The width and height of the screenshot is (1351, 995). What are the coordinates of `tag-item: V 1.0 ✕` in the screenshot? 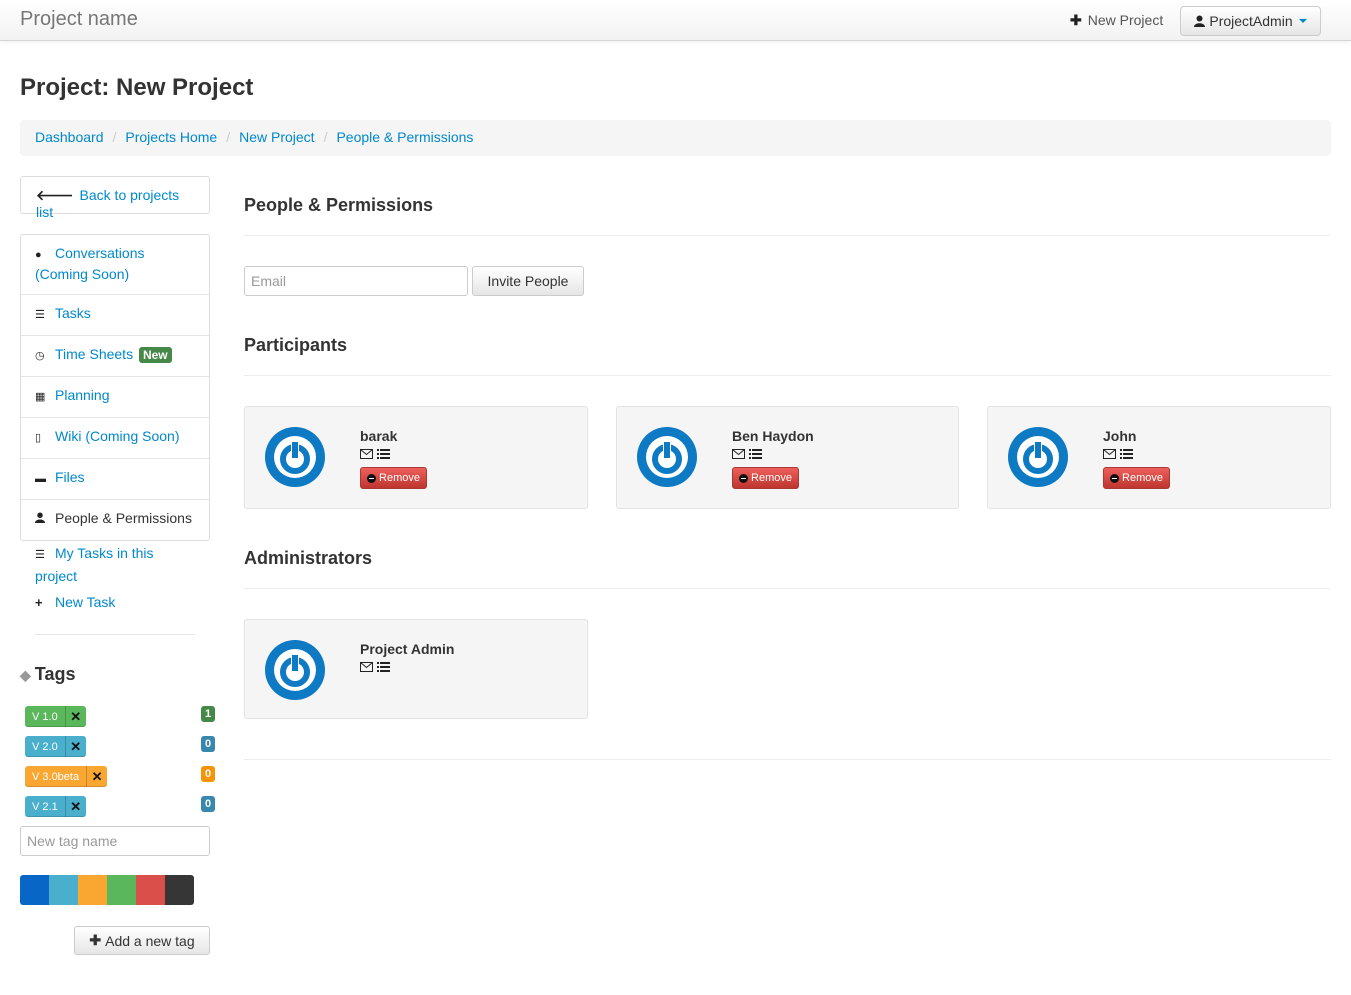 It's located at (55, 716).